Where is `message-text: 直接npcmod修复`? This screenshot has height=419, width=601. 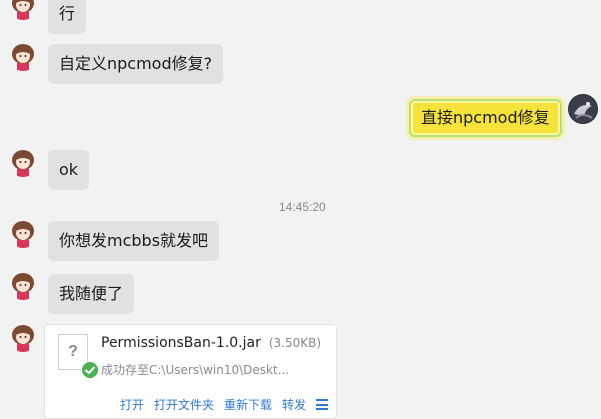
message-text: 直接npcmod修复 is located at coordinates (485, 117).